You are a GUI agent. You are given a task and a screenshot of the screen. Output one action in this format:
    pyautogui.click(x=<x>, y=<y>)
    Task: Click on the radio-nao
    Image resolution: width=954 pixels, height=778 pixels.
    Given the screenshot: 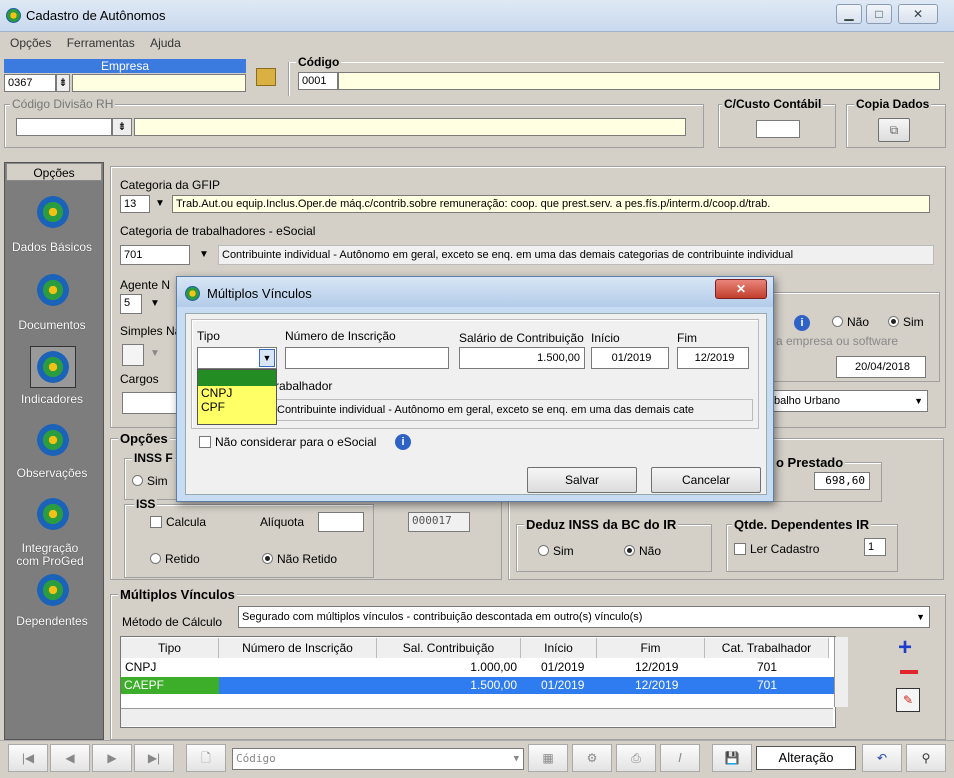 What is the action you would take?
    pyautogui.click(x=837, y=321)
    